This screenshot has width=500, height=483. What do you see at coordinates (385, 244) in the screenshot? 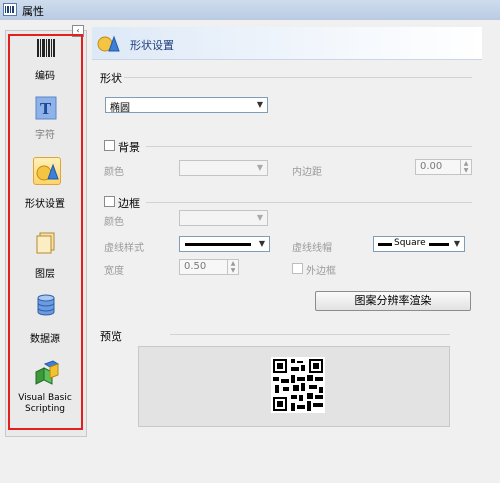
I see `line-swatch-left` at bounding box center [385, 244].